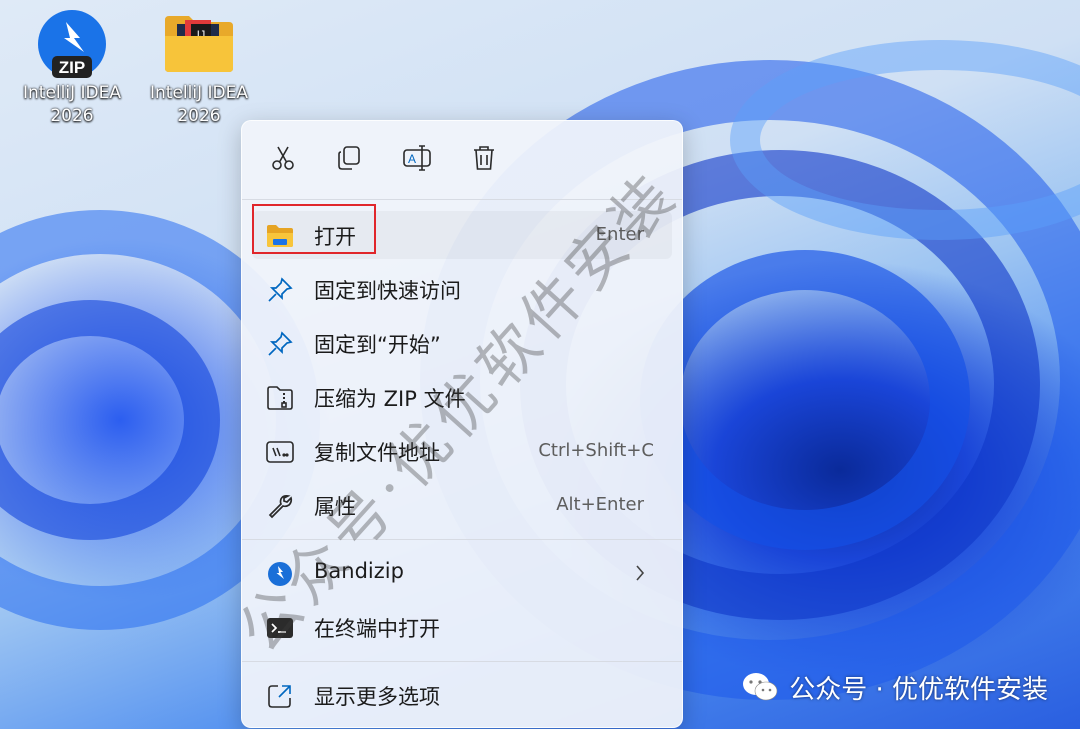 Image resolution: width=1080 pixels, height=729 pixels. I want to click on menu-item-shortcut: Alt+Enter, so click(600, 504).